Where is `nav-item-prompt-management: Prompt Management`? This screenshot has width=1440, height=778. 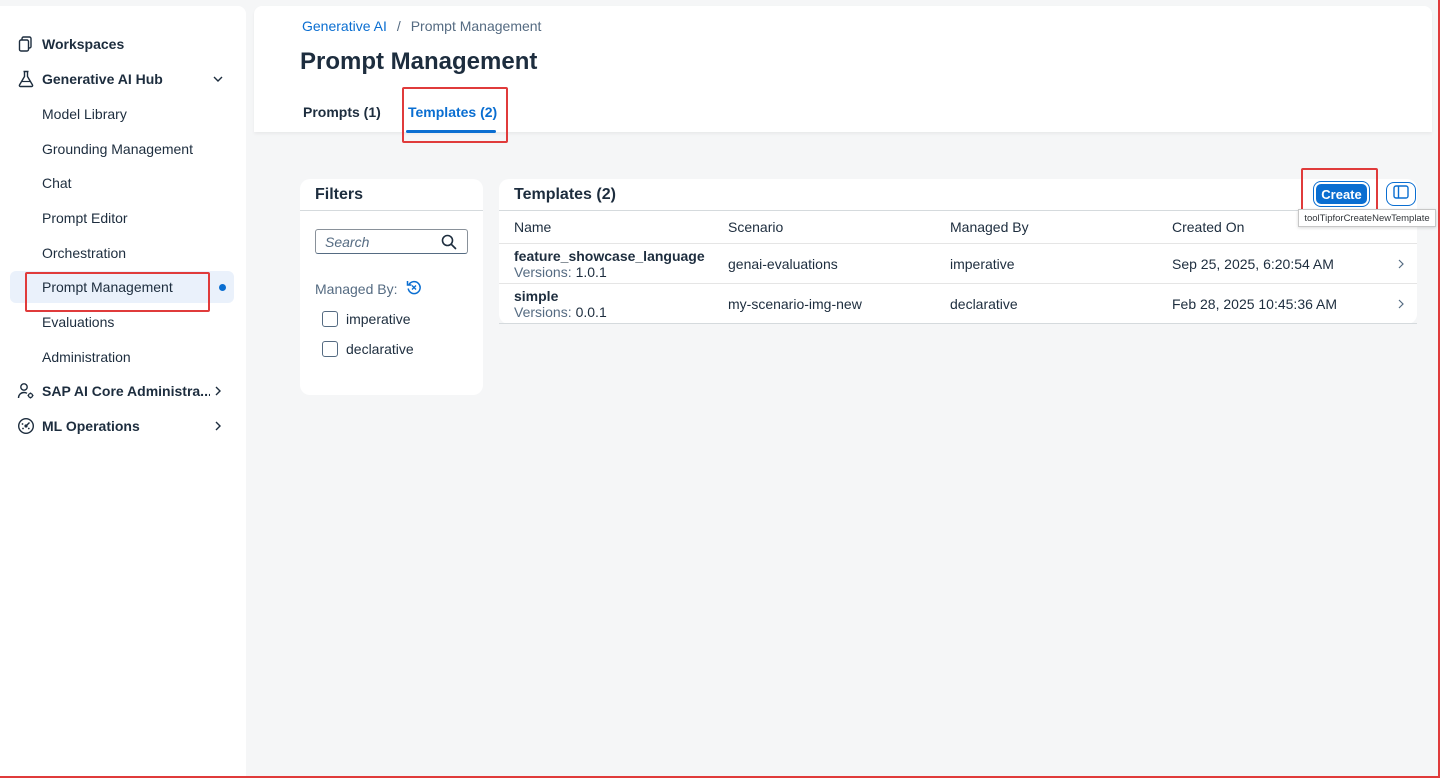 nav-item-prompt-management: Prompt Management is located at coordinates (122, 287).